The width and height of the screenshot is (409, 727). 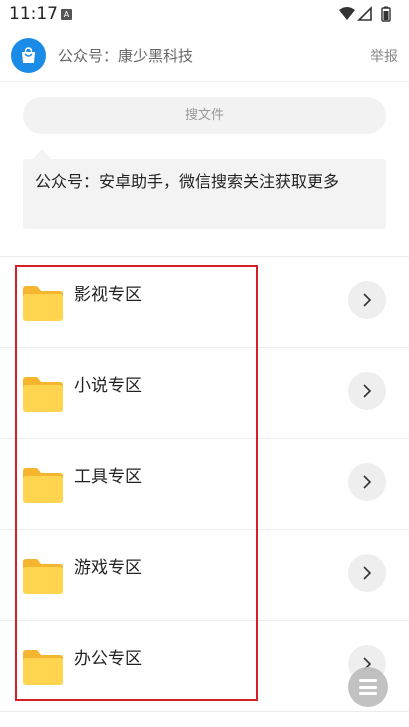 What do you see at coordinates (204, 302) in the screenshot?
I see `folder-item-movies: 影视专区` at bounding box center [204, 302].